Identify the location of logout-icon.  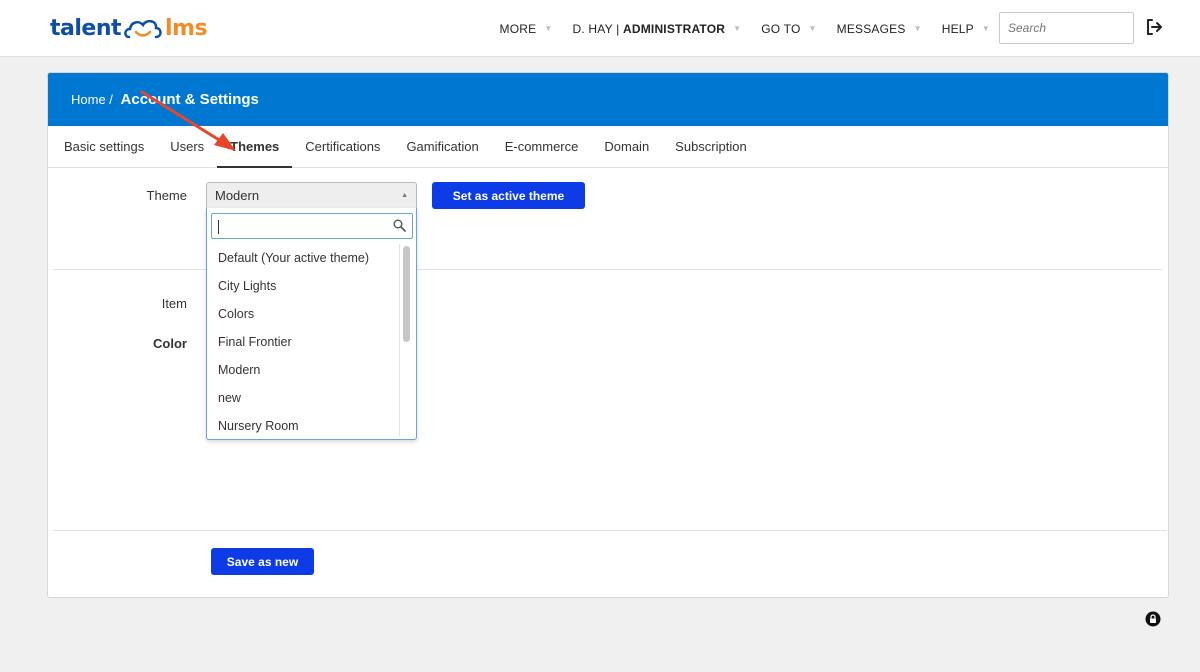
(1154, 27).